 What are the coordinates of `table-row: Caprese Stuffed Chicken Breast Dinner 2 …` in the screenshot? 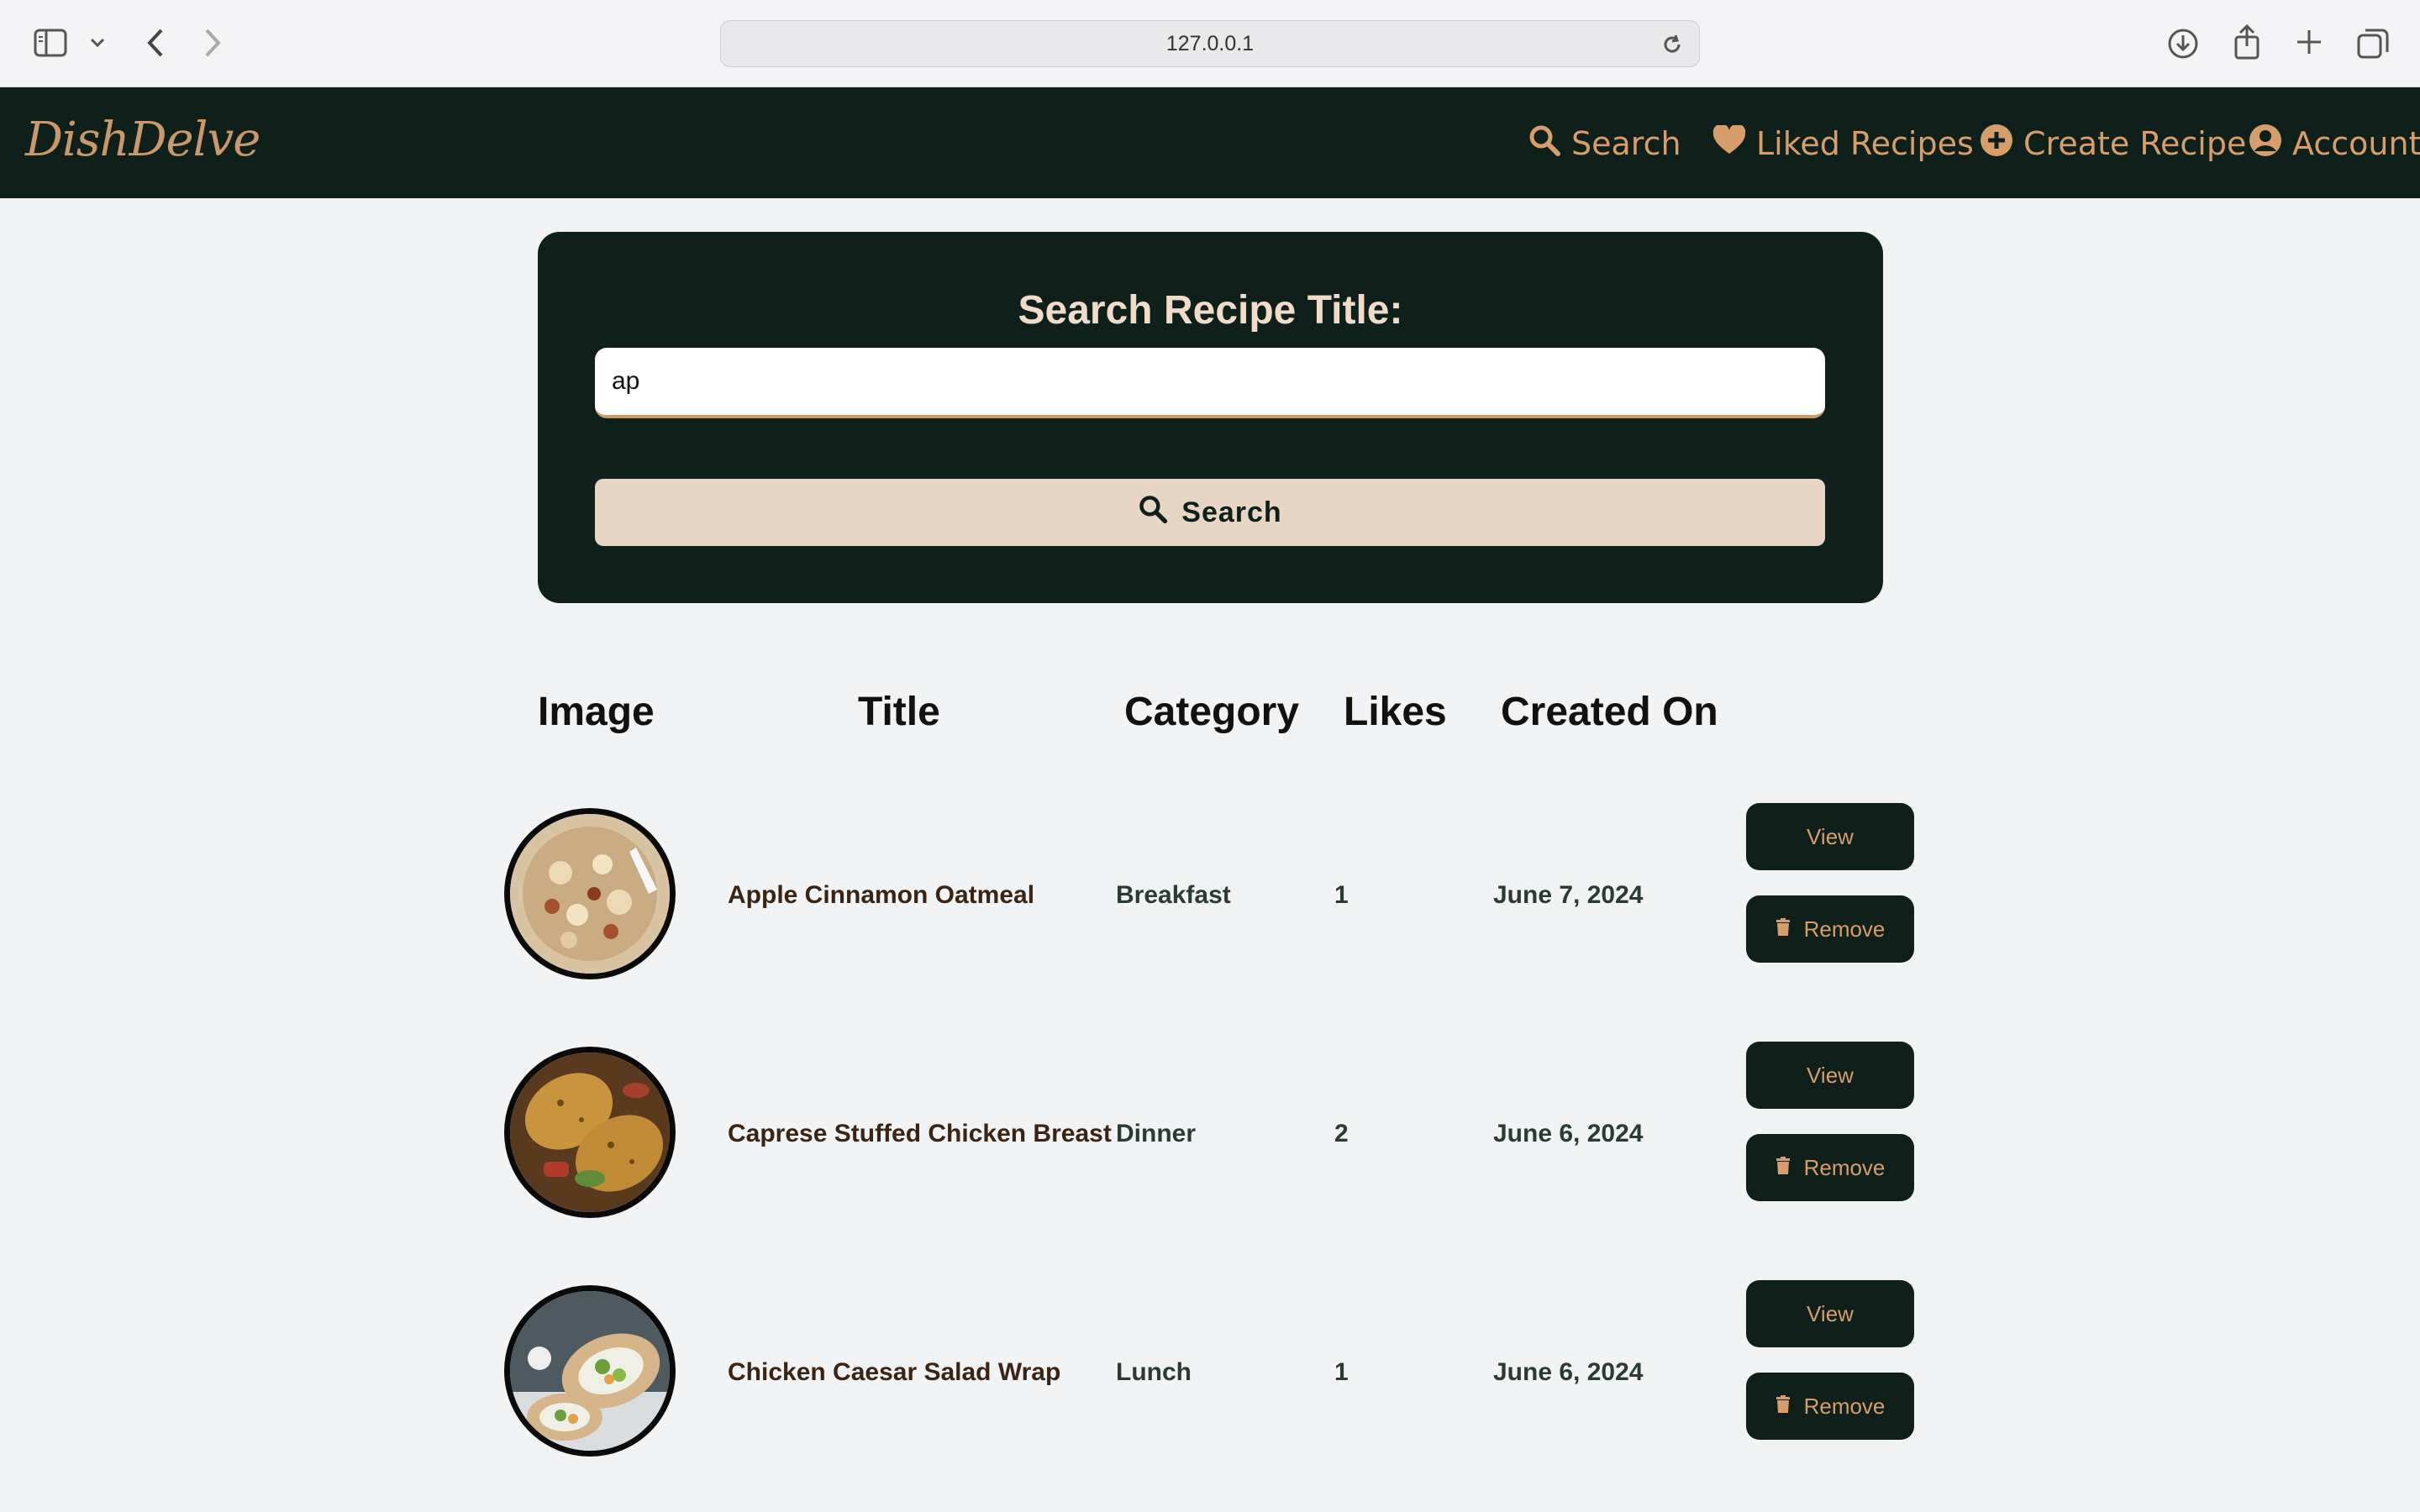 It's located at (1210, 1131).